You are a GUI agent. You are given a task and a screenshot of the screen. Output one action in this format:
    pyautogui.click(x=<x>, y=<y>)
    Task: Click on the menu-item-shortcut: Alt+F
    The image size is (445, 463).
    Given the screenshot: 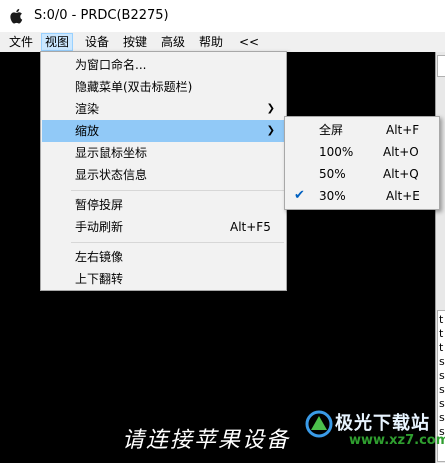 What is the action you would take?
    pyautogui.click(x=403, y=130)
    